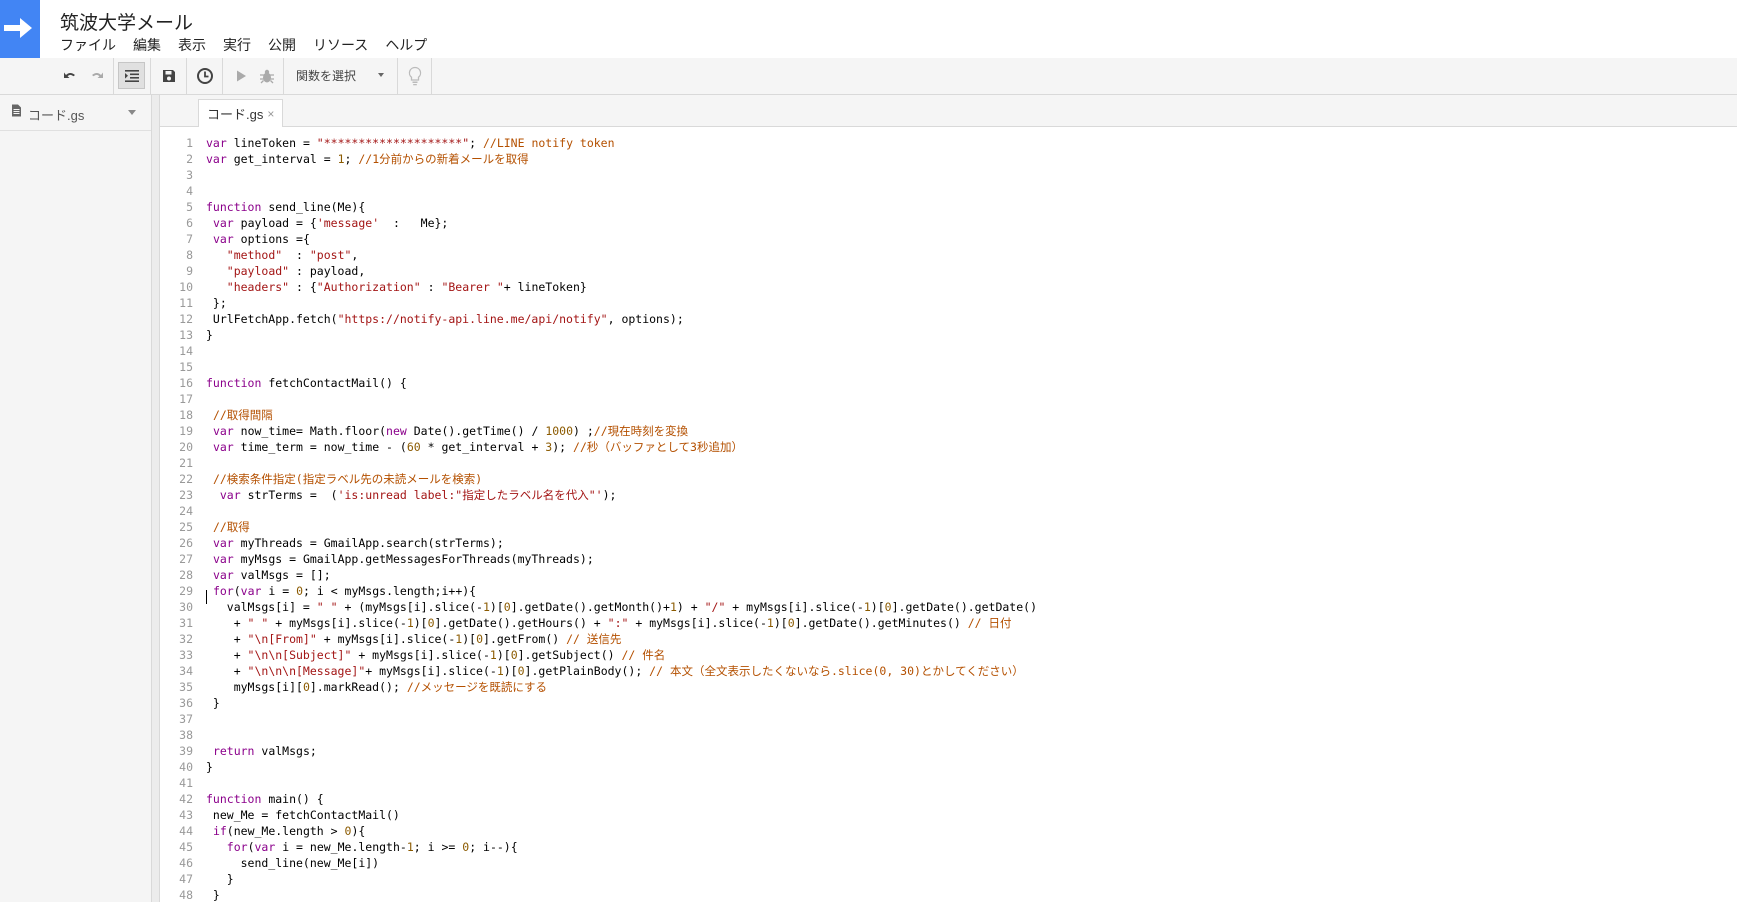 The image size is (1737, 902). I want to click on menu-edit: 編集, so click(147, 45).